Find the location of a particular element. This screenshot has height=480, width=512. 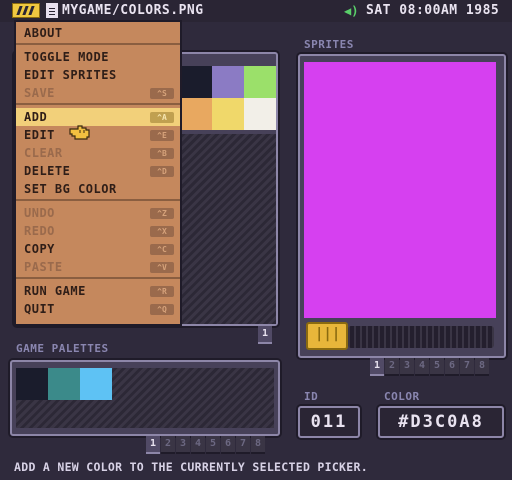

speaker-icon: ◀) is located at coordinates (351, 11).